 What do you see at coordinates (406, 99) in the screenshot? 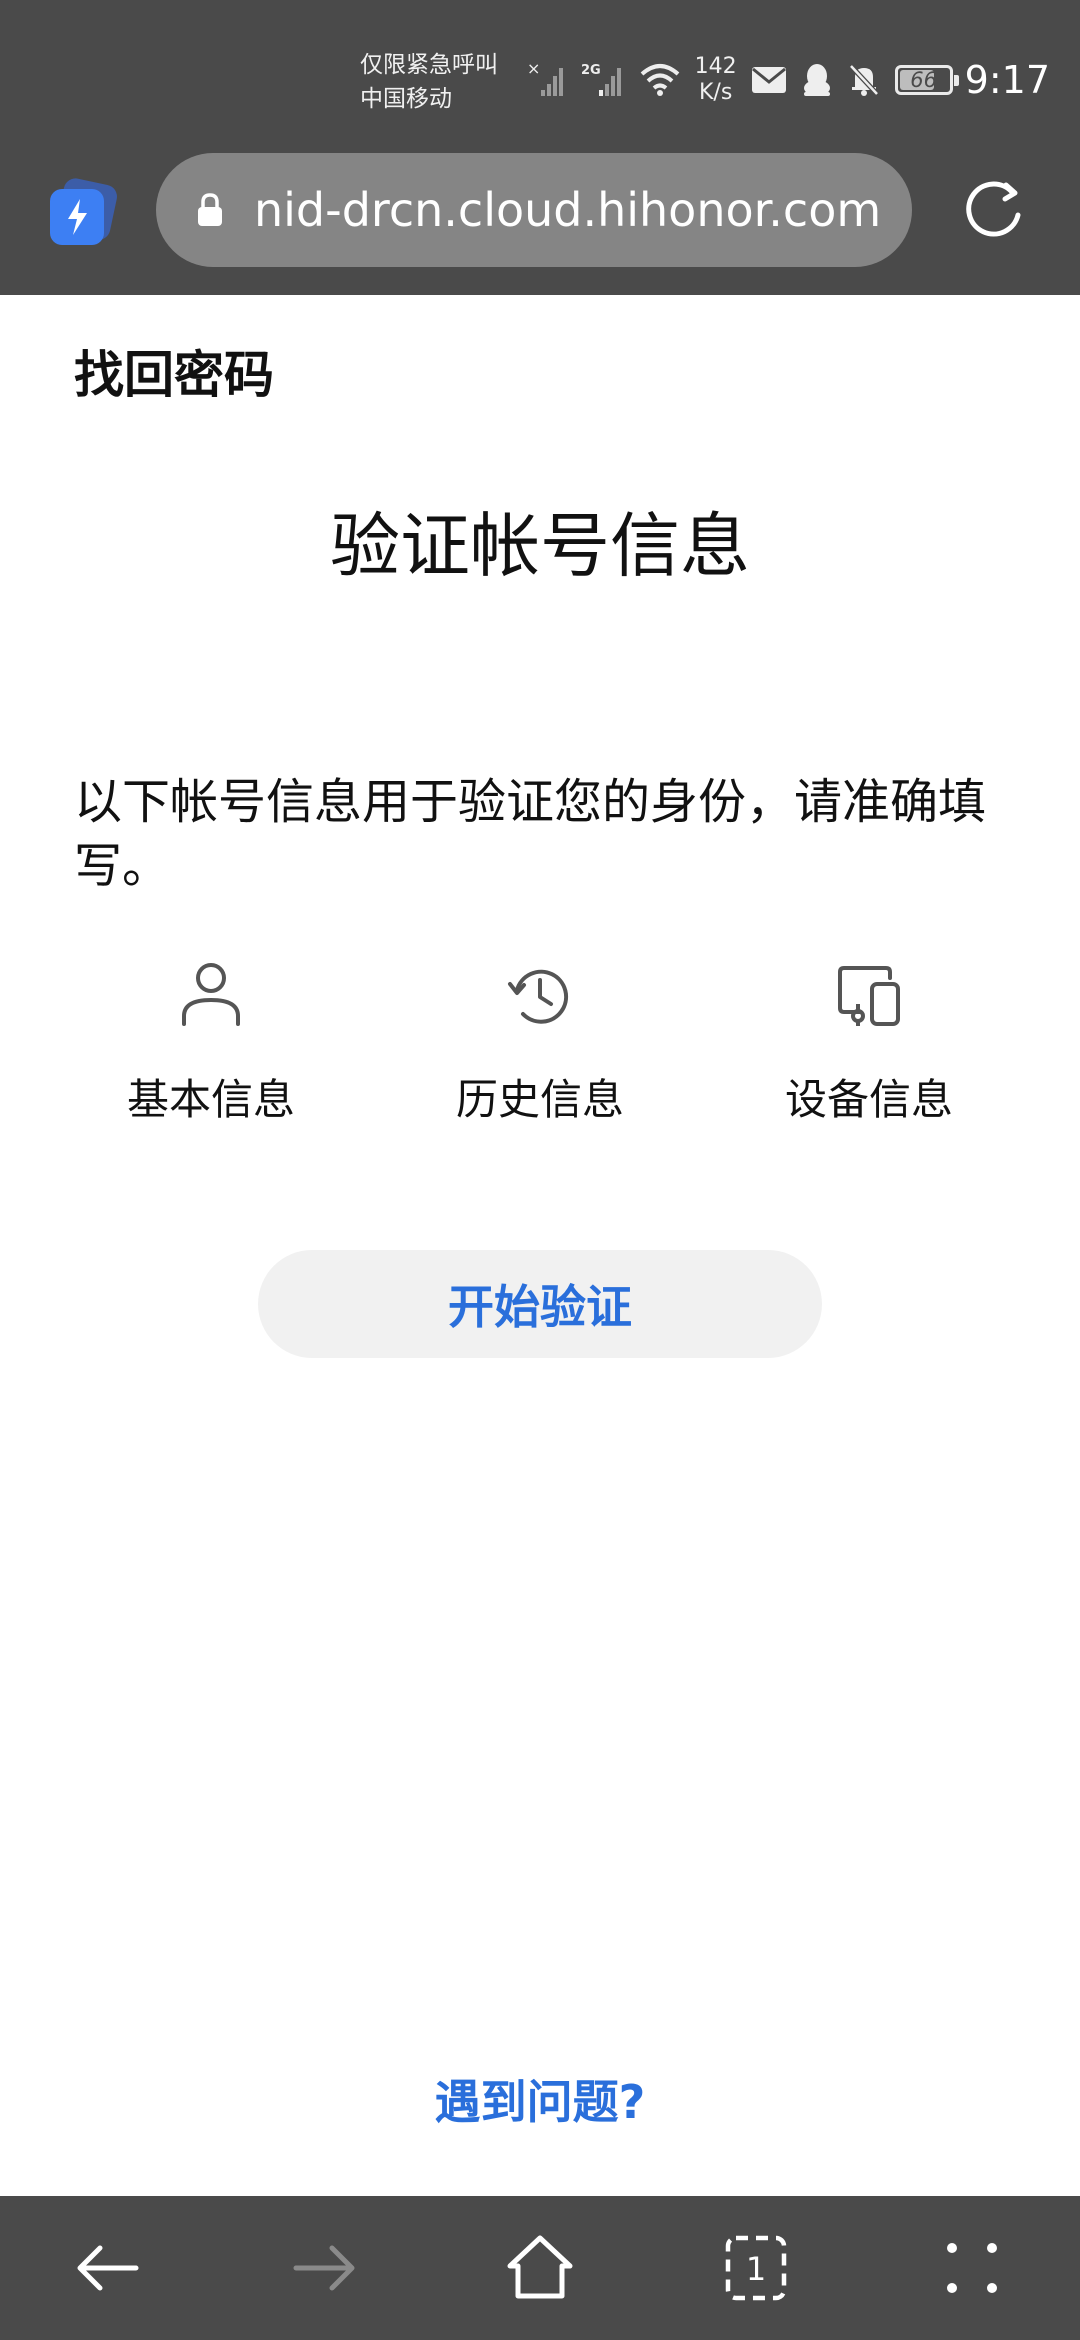
I see `carrier-line-name: 中国移动` at bounding box center [406, 99].